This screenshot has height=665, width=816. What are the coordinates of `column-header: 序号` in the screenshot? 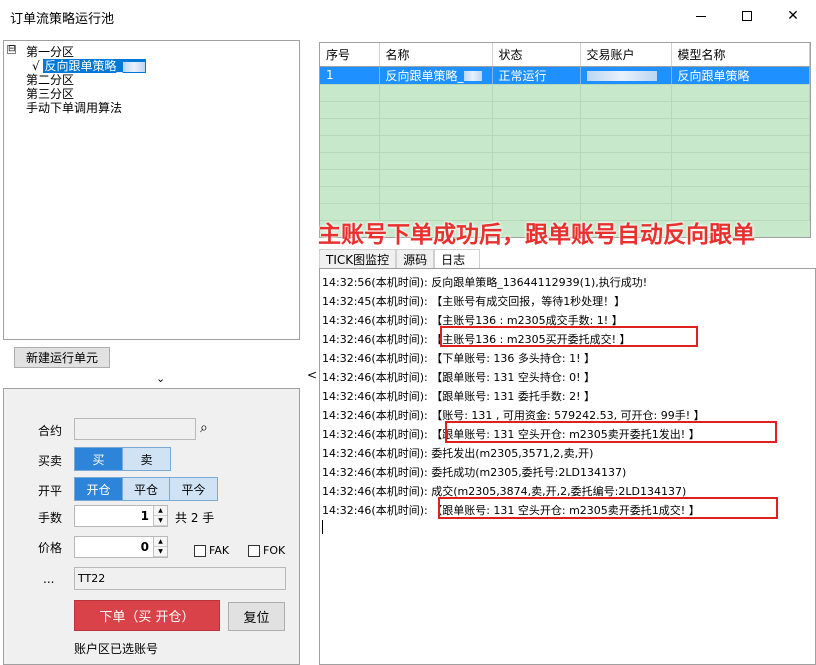 It's located at (350, 55).